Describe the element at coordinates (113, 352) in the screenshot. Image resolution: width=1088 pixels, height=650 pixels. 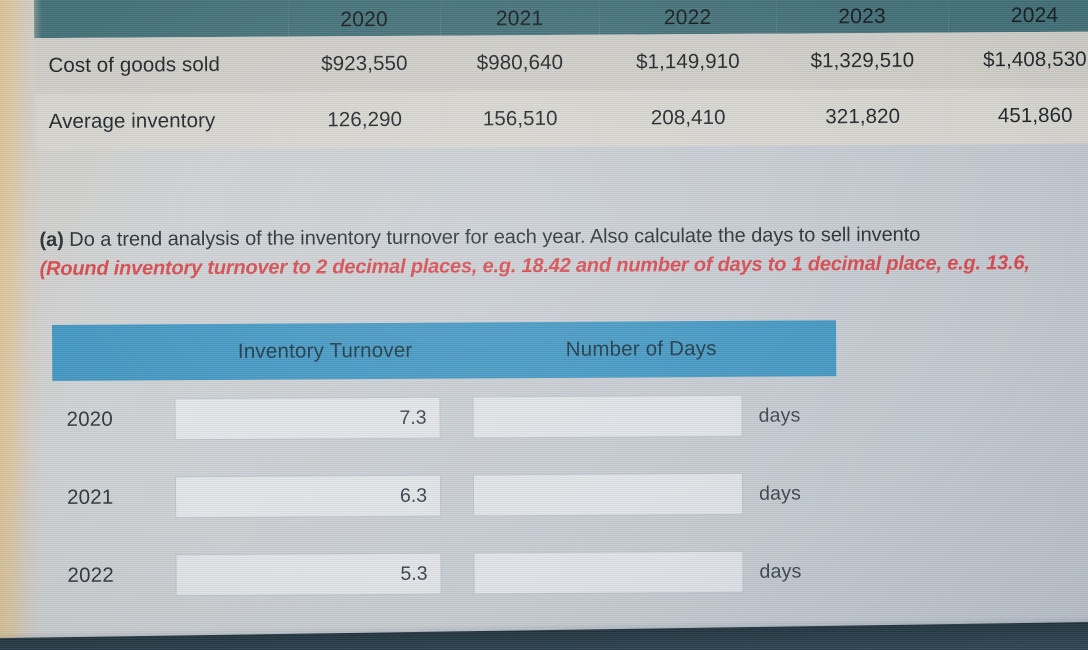
I see `answer-table-corner-header` at that location.